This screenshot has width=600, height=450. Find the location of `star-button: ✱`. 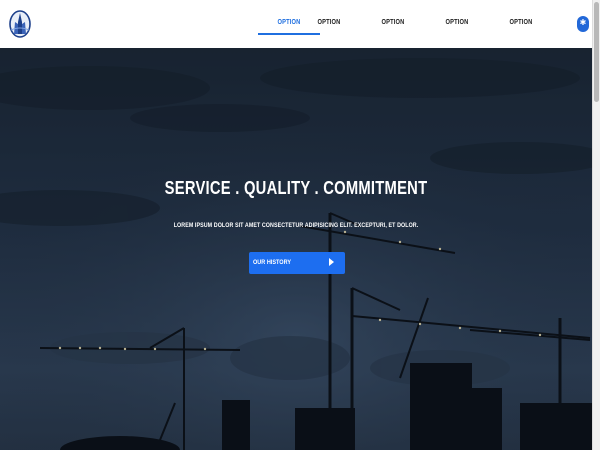

star-button: ✱ is located at coordinates (583, 24).